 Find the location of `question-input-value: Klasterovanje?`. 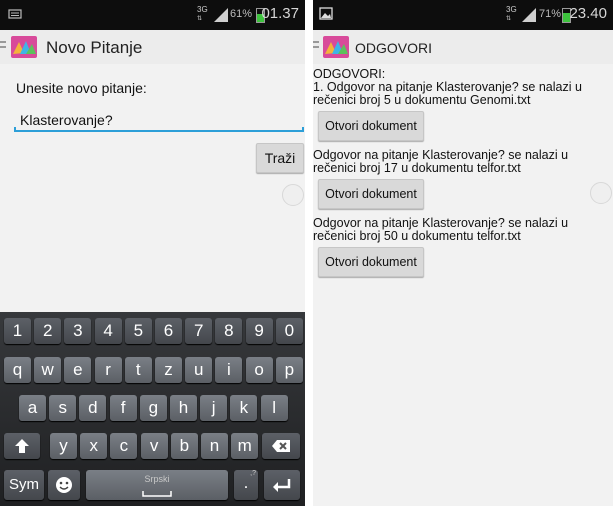

question-input-value: Klasterovanje? is located at coordinates (66, 120).